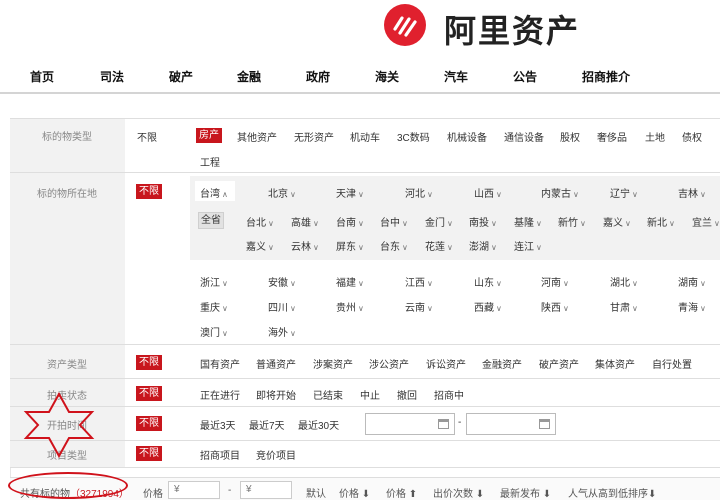 The image size is (720, 500). I want to click on type-option: 土地, so click(655, 136).